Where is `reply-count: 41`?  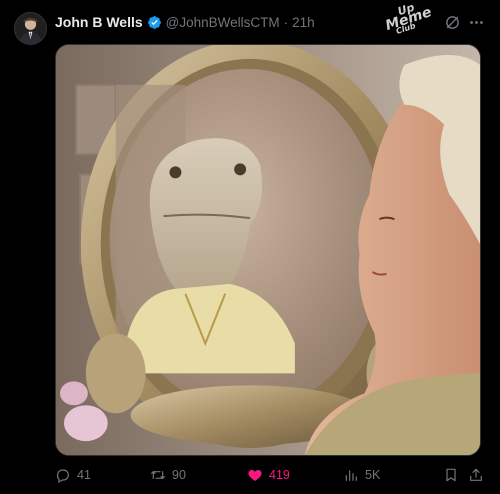 reply-count: 41 is located at coordinates (84, 475).